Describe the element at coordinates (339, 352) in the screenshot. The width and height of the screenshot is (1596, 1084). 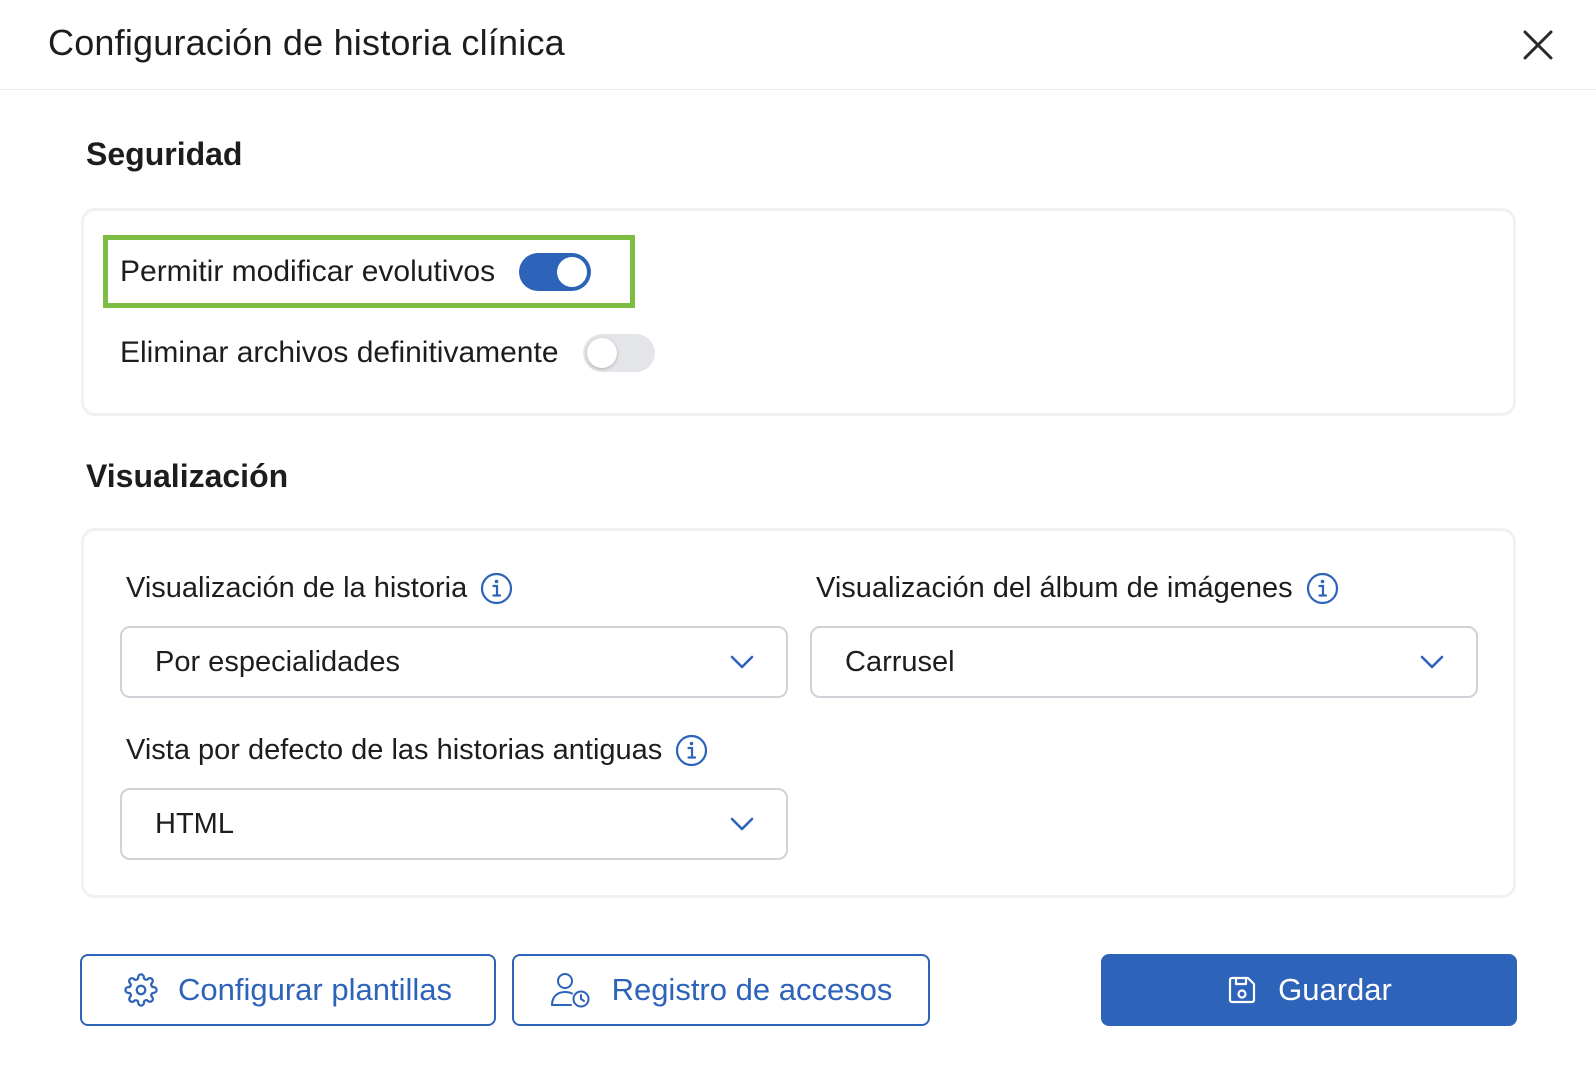
I see `toggle-label: Eliminar archivos definitivamente` at that location.